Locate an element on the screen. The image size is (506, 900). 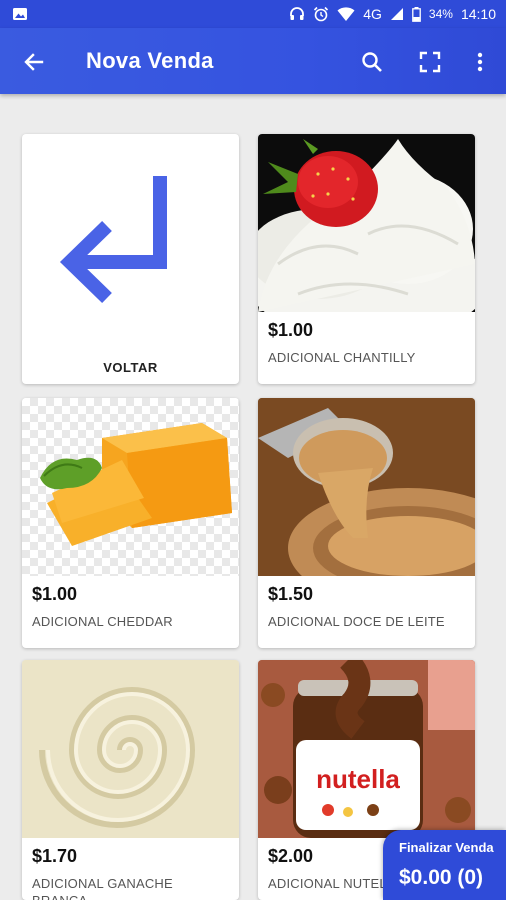
arrow-back-icon is located at coordinates (34, 62).